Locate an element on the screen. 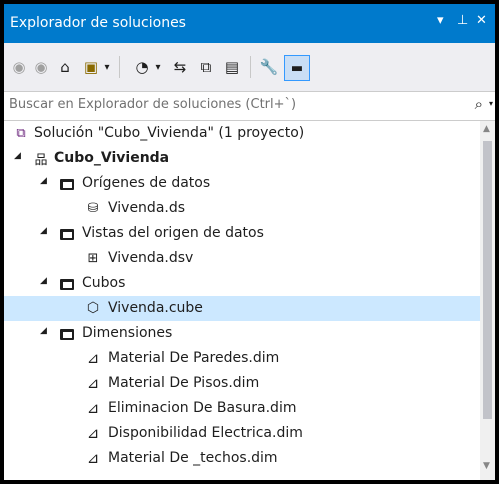 This screenshot has height=484, width=499. tree-item-dimension: ⊿ Material De Pisos.dim is located at coordinates (242, 383).